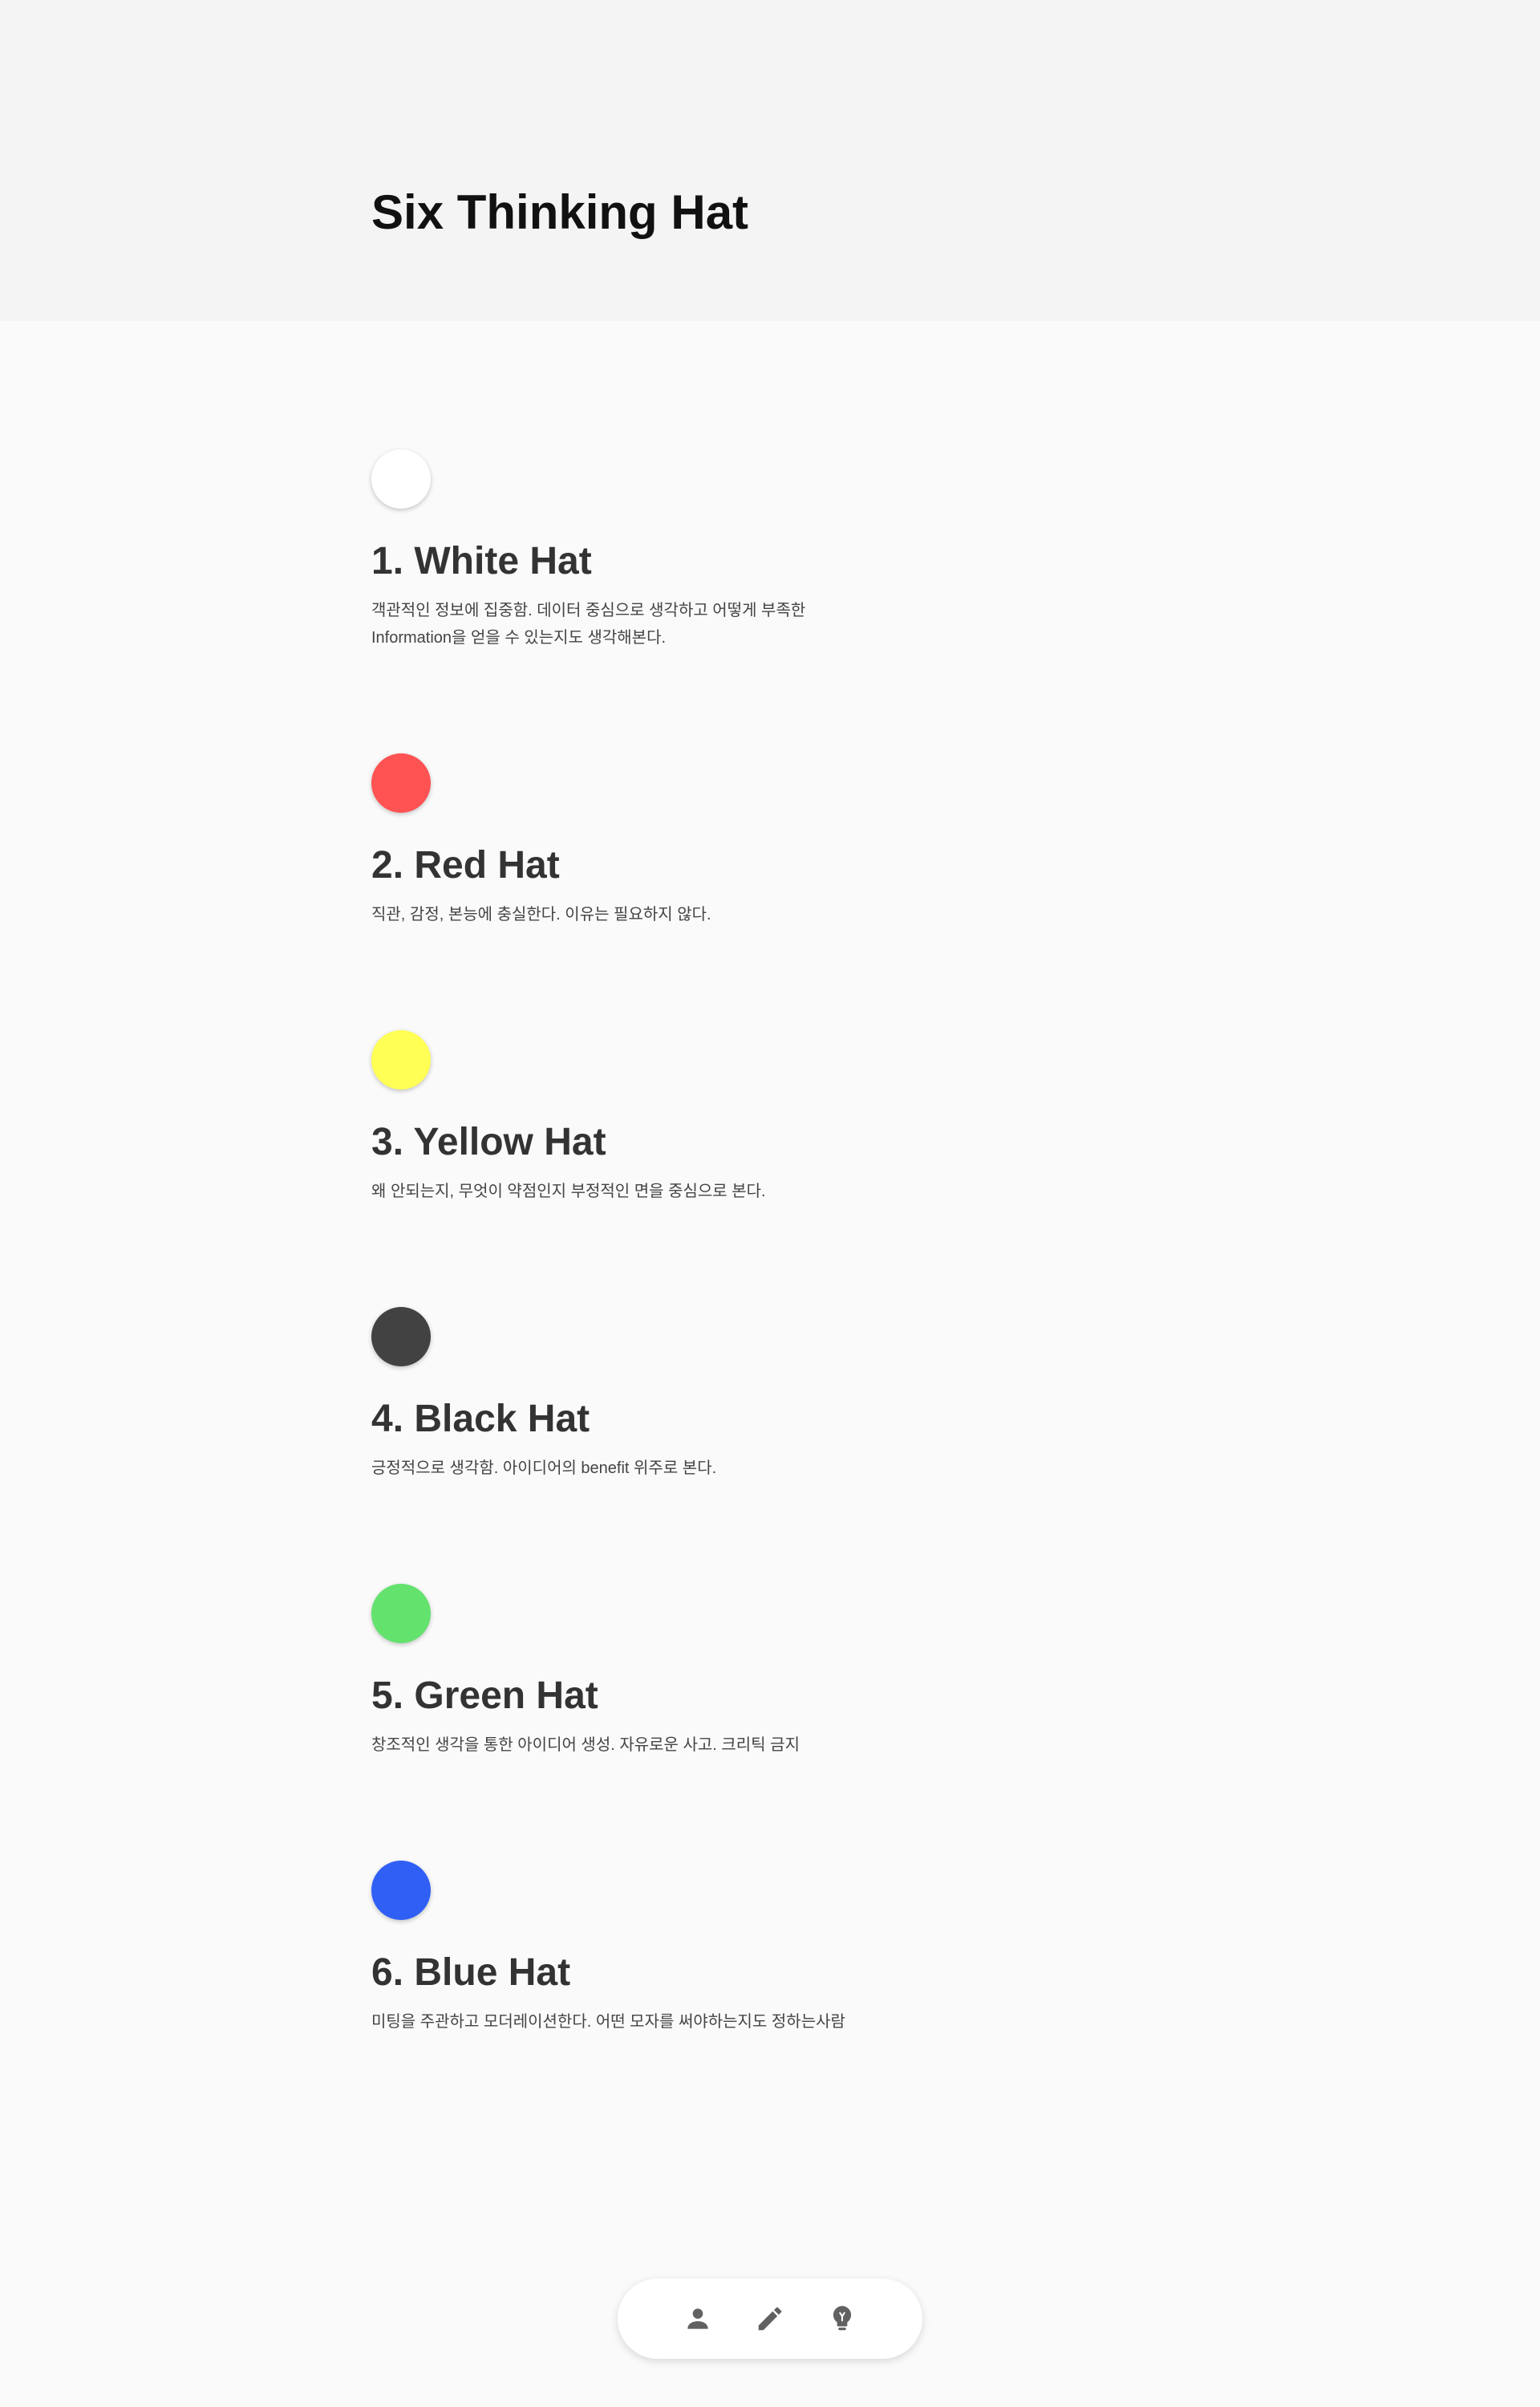 The width and height of the screenshot is (1540, 2407). Describe the element at coordinates (568, 1192) in the screenshot. I see `hat-description: 왜 안되는지, 무엇이 약점인지 부정적인 면을 중심으로 본다.` at that location.